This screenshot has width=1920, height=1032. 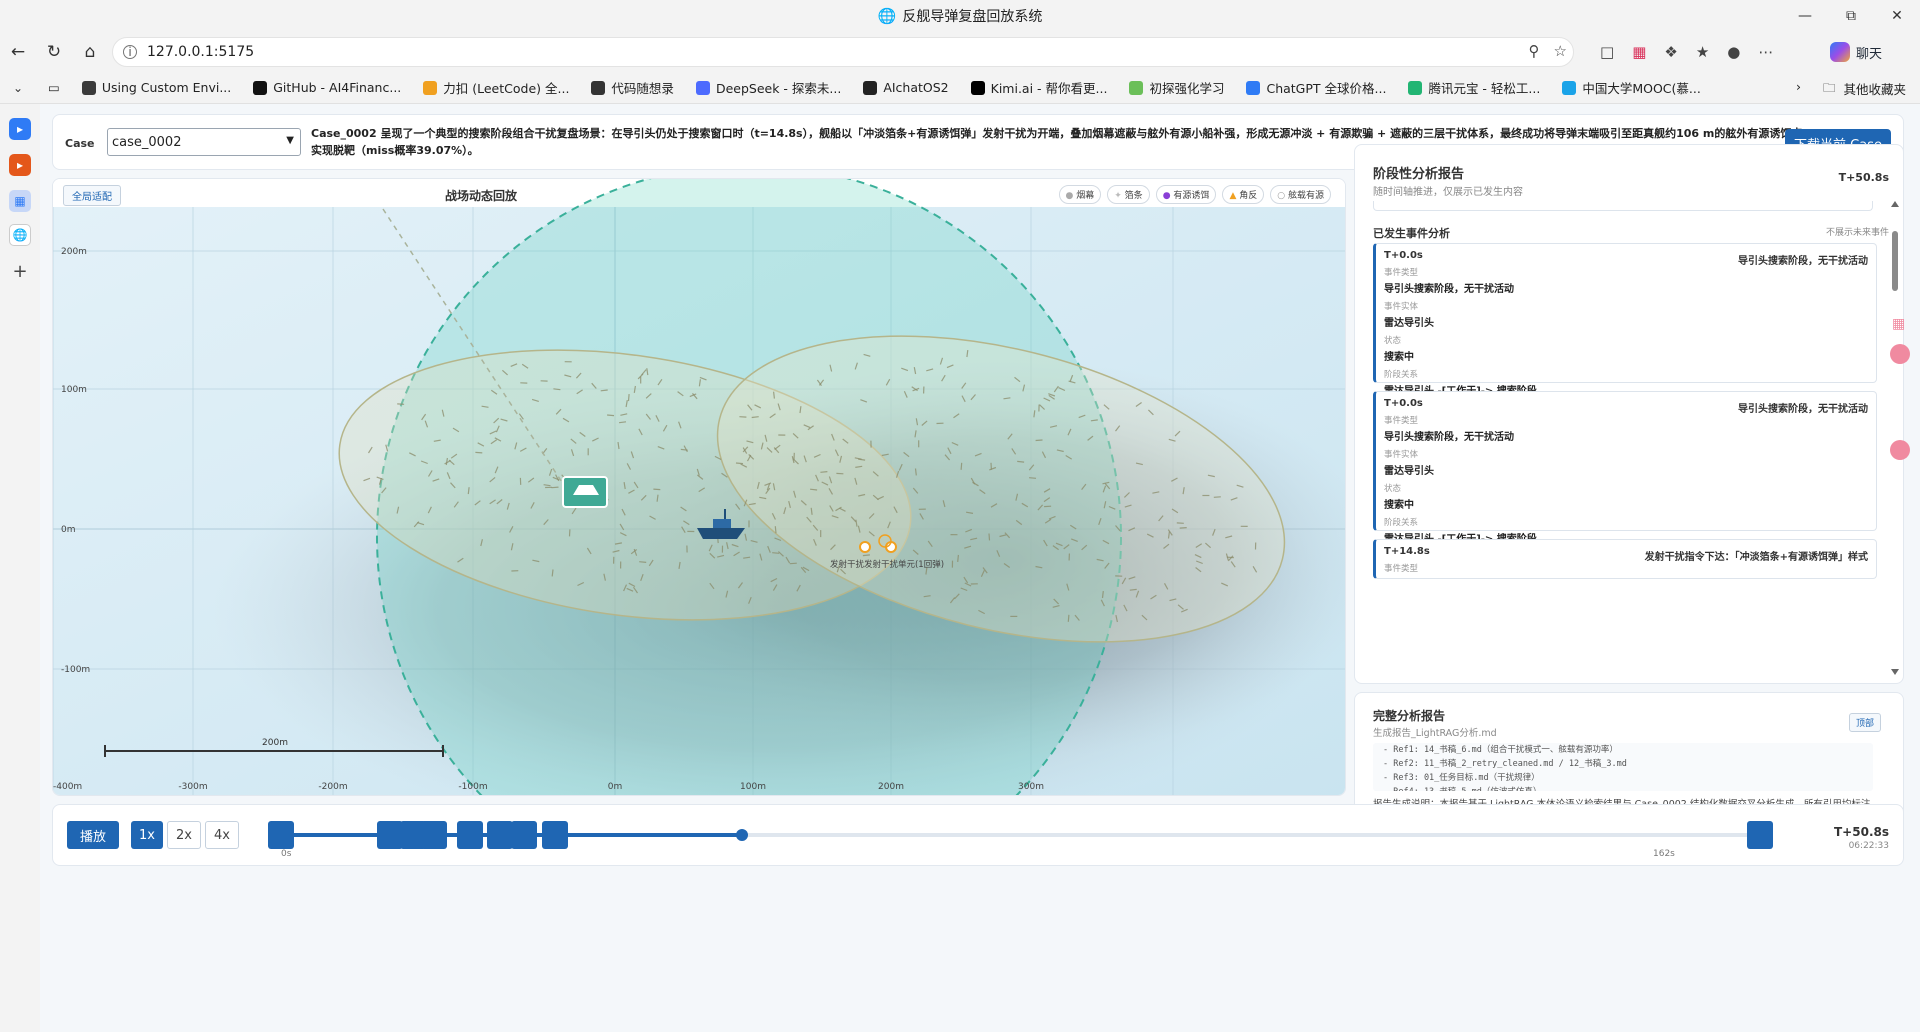 What do you see at coordinates (1500, 750) in the screenshot?
I see `ref-line: - Ref1: 14_书稿_6.md（组合干扰模式一、舷载有源功率）` at bounding box center [1500, 750].